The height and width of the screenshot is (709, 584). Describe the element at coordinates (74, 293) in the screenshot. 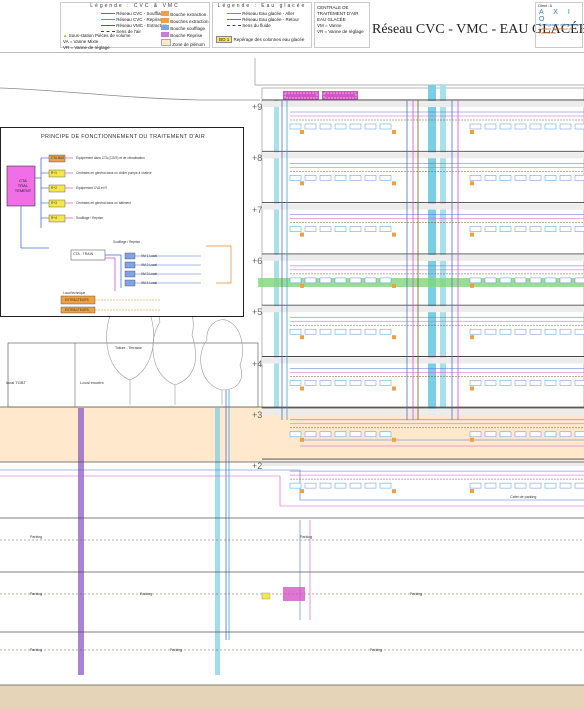

I see `local-technique-label: Local technique` at that location.